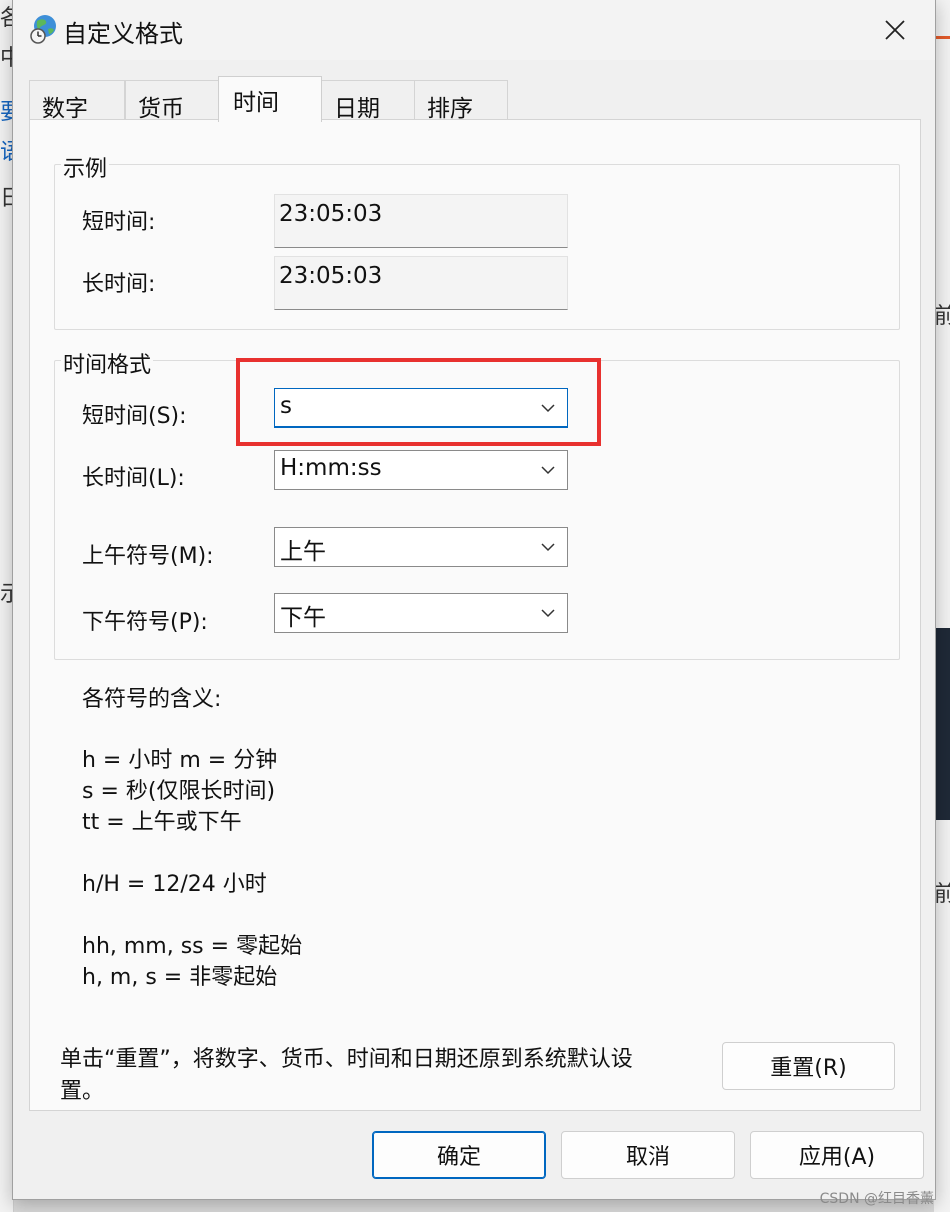 The image size is (950, 1212). What do you see at coordinates (474, 30) in the screenshot?
I see `title-bar: 自定义格式` at bounding box center [474, 30].